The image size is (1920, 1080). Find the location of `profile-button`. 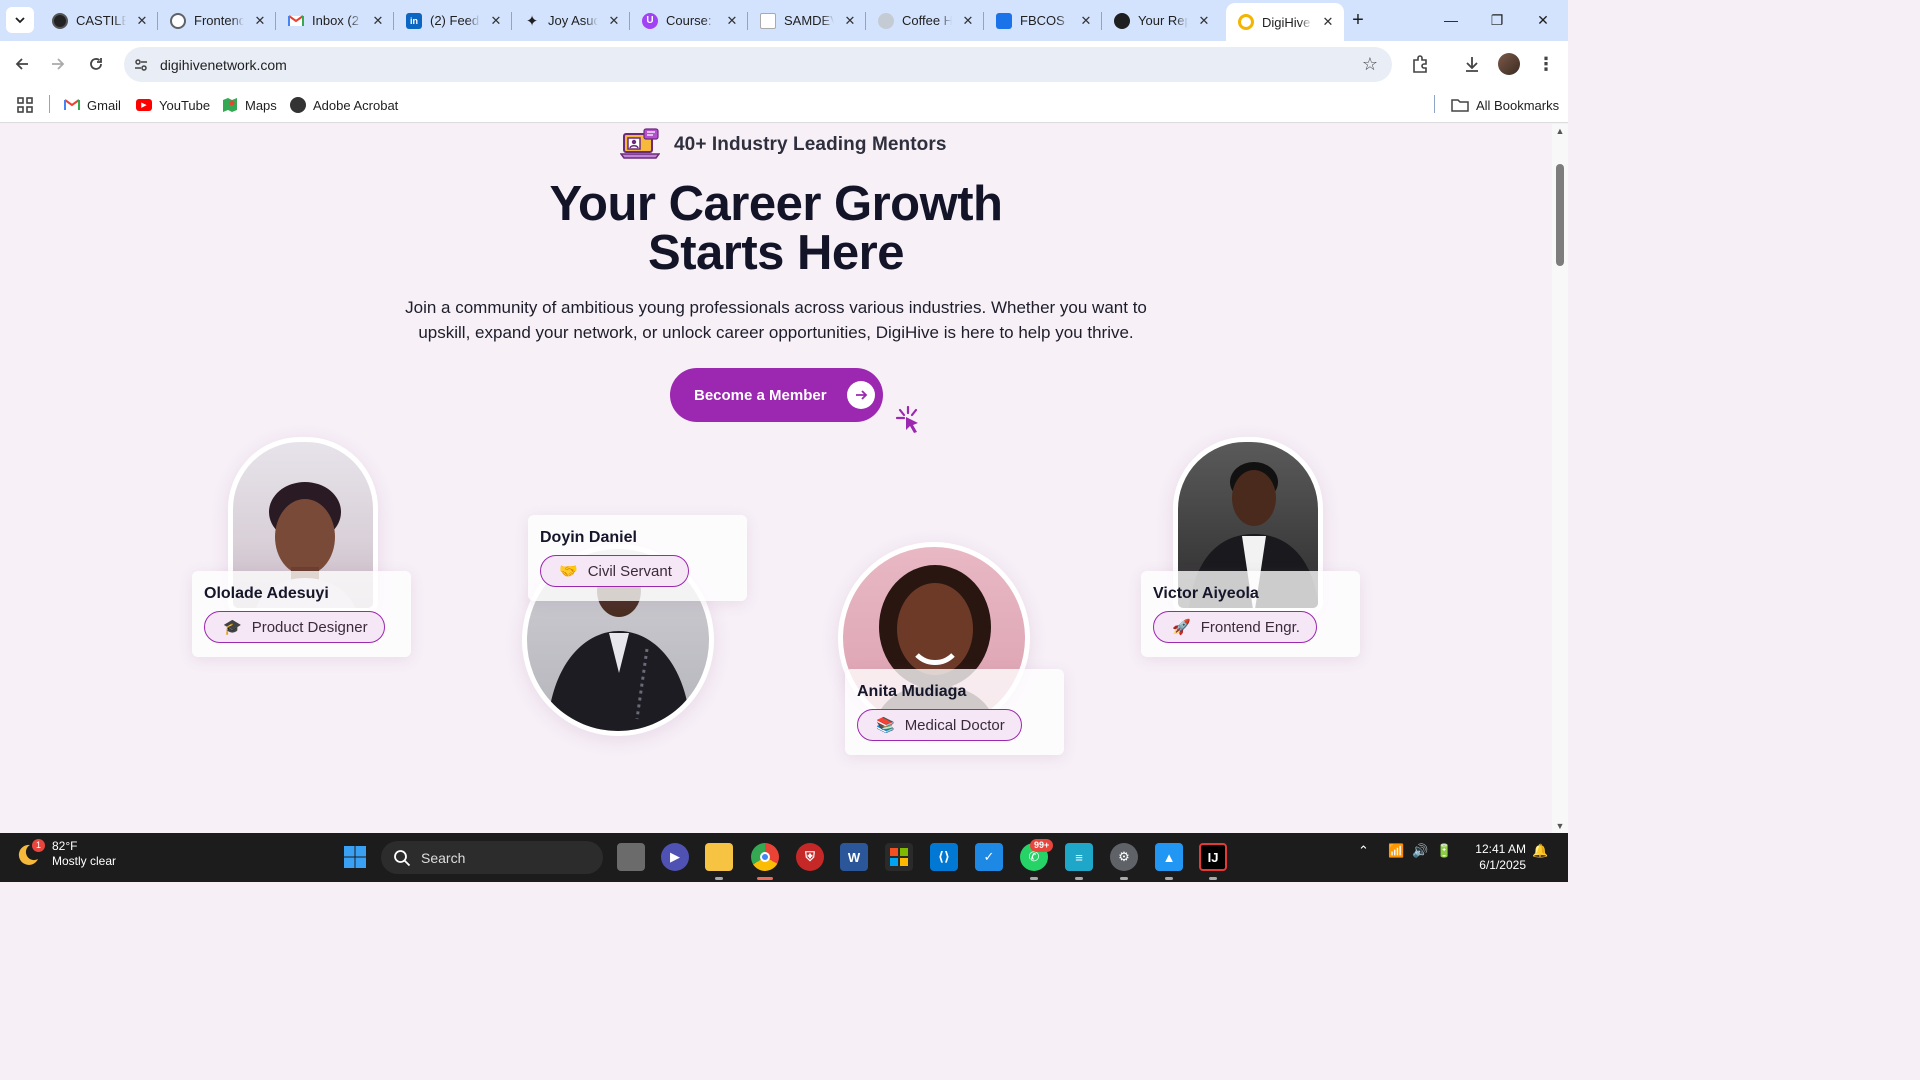

profile-button is located at coordinates (1509, 64).